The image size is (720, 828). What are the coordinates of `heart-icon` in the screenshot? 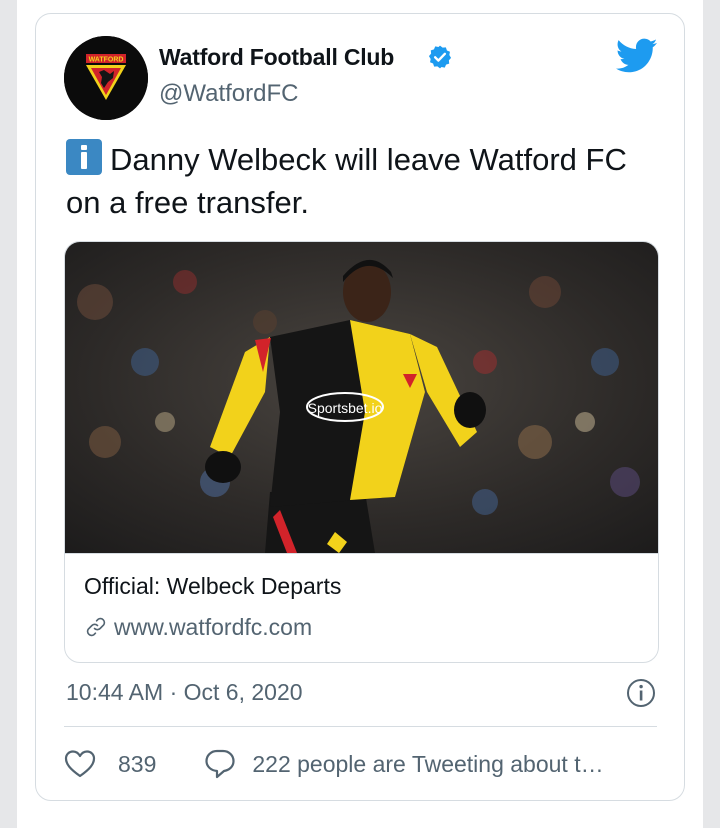 It's located at (80, 764).